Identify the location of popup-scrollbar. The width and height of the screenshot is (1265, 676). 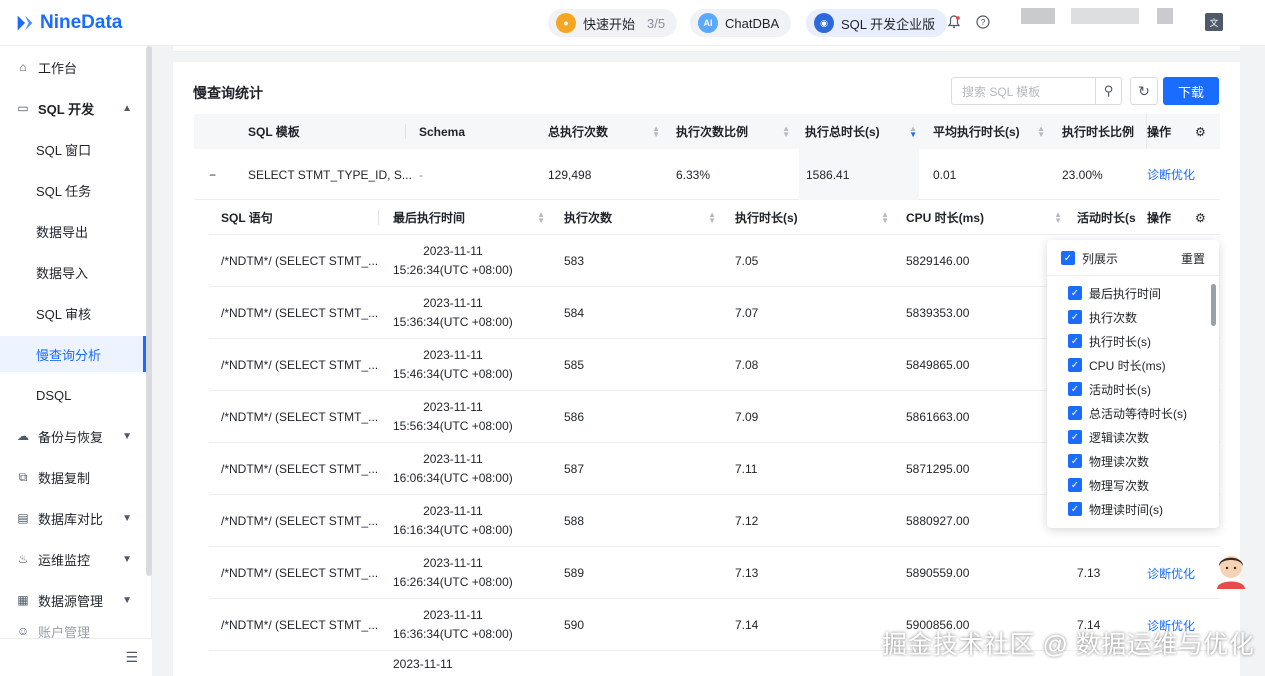
(1213, 305).